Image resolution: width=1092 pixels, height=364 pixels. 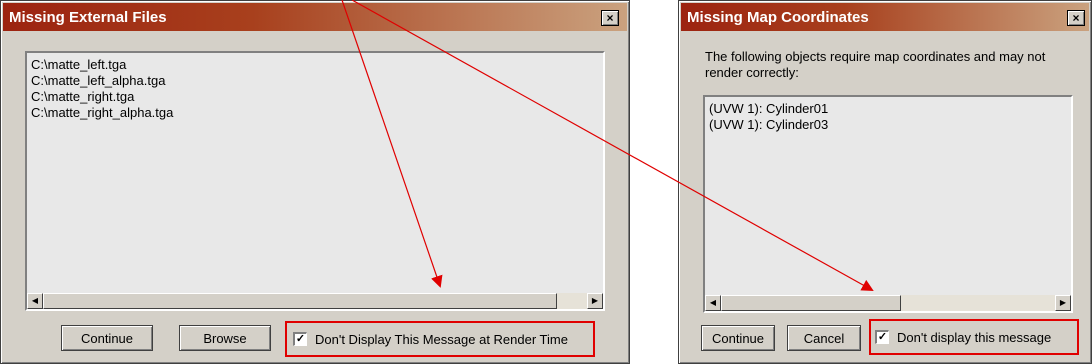 I want to click on list-item: C:\matte_left.tga, so click(x=317, y=65).